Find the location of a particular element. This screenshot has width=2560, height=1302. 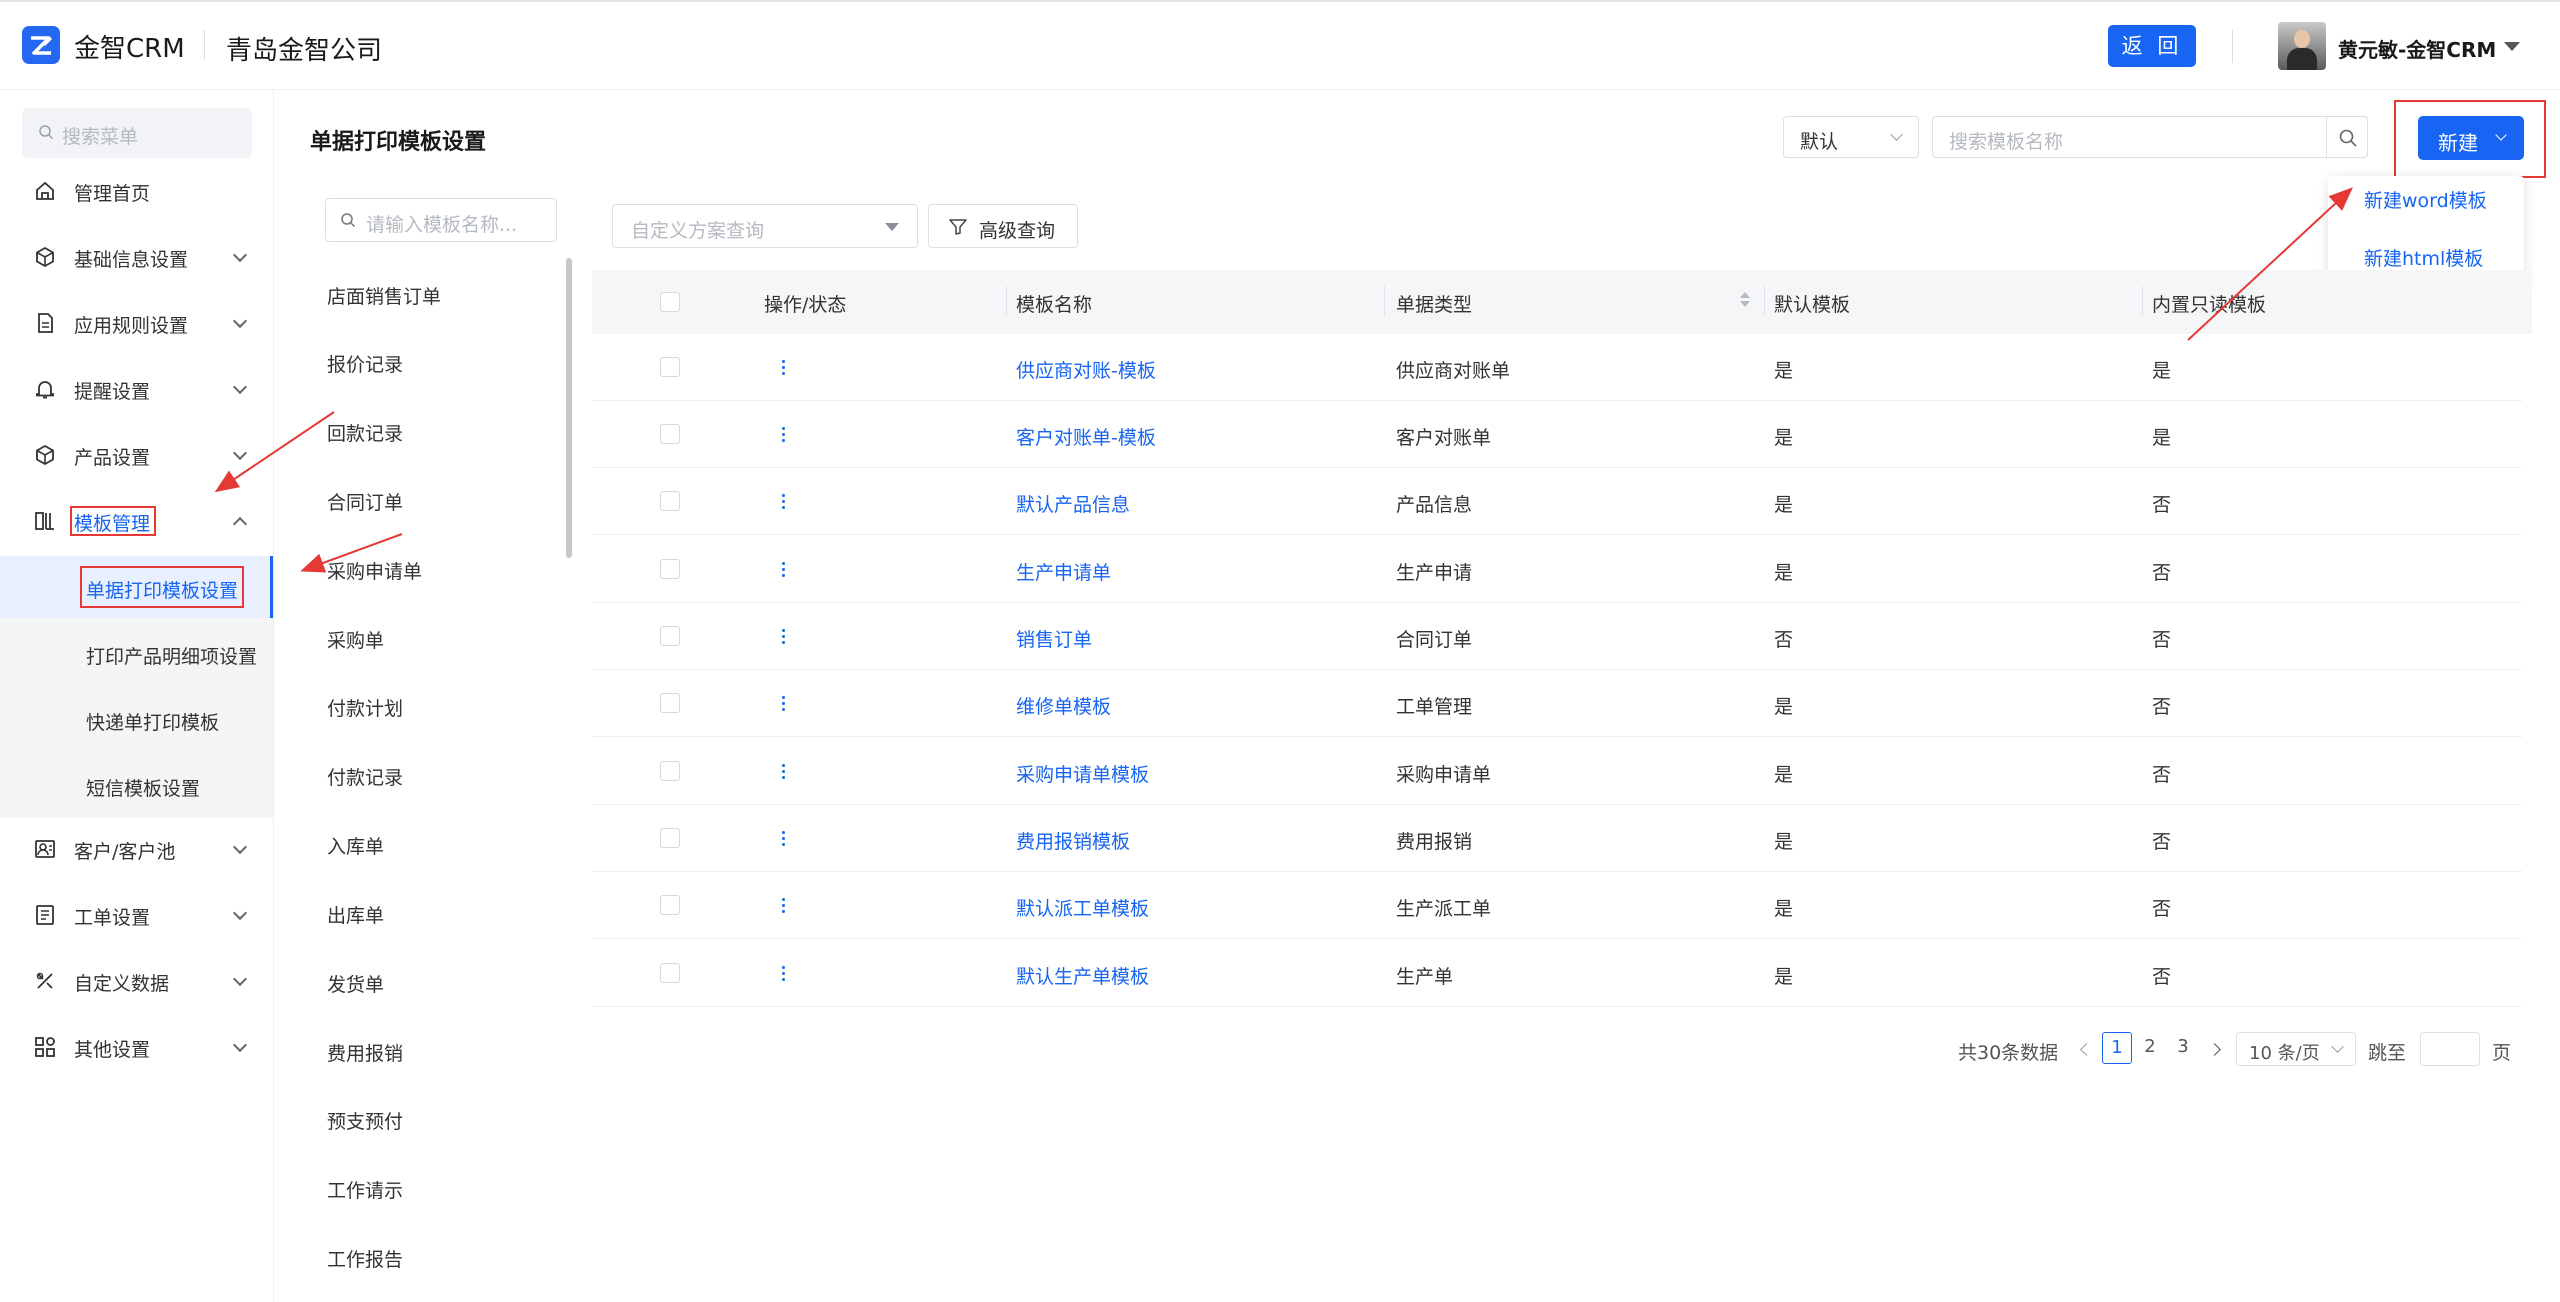

category-item: 费用报销 is located at coordinates (365, 1052).